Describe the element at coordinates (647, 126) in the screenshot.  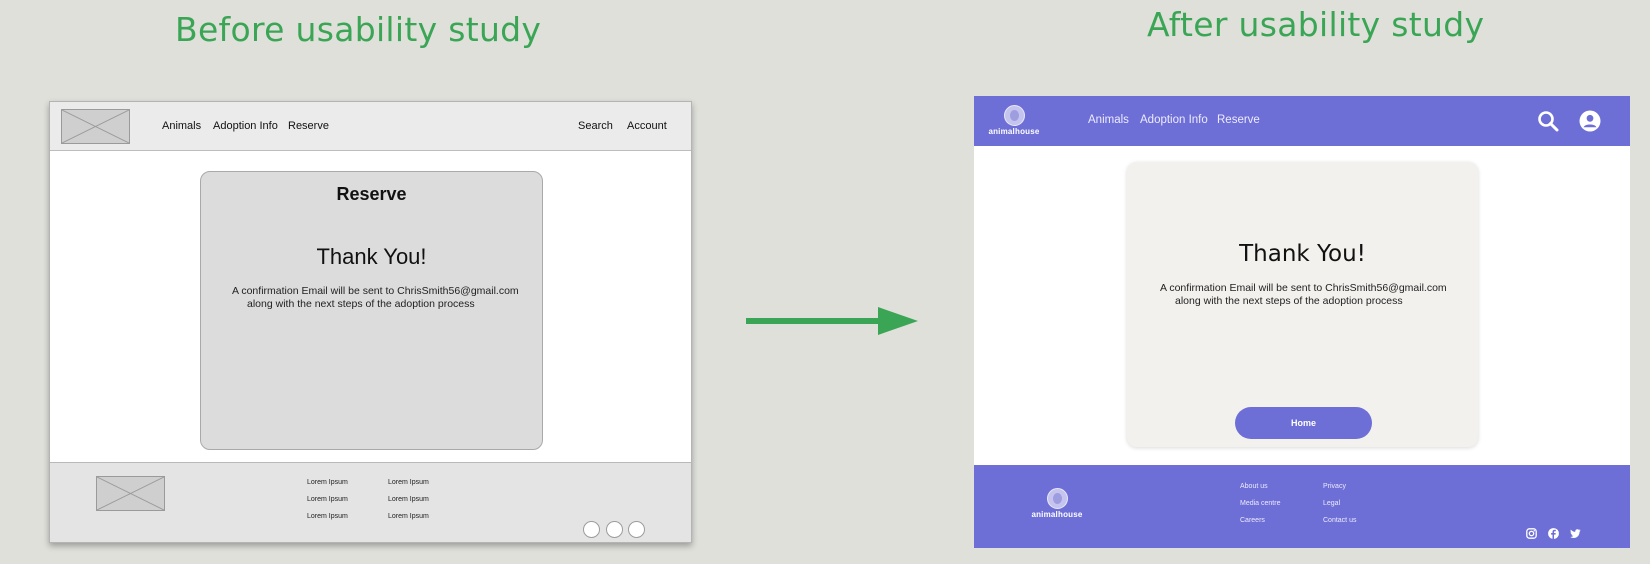
I see `nav-link-account: Account` at that location.